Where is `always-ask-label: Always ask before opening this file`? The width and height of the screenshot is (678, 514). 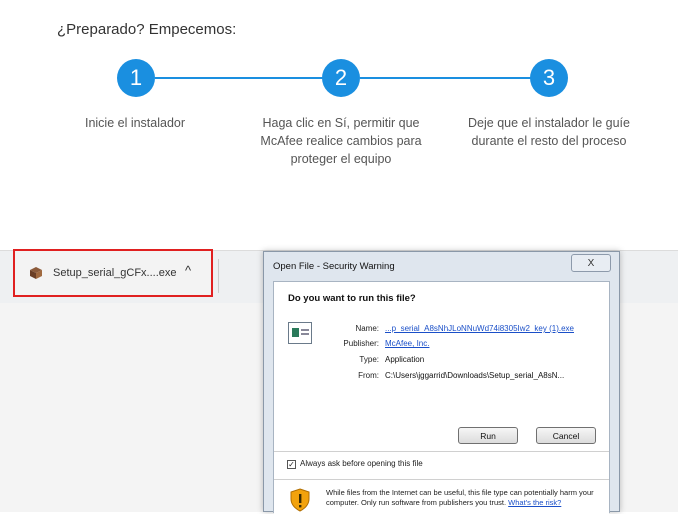 always-ask-label: Always ask before opening this file is located at coordinates (361, 463).